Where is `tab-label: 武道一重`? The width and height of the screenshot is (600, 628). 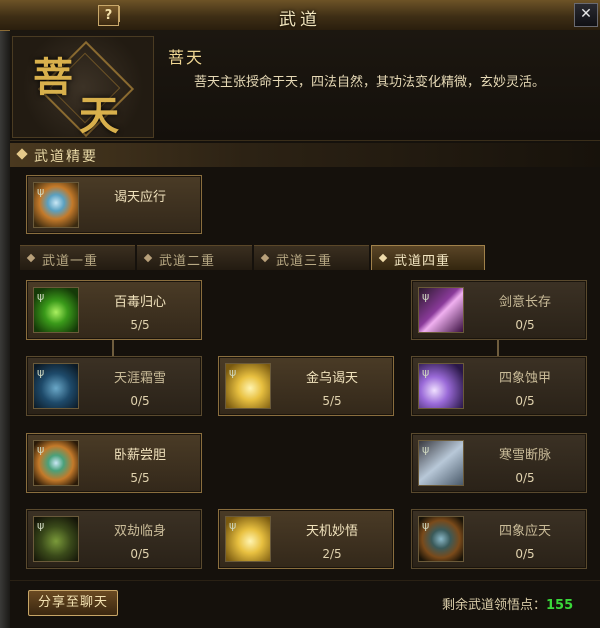 tab-label: 武道一重 is located at coordinates (70, 261).